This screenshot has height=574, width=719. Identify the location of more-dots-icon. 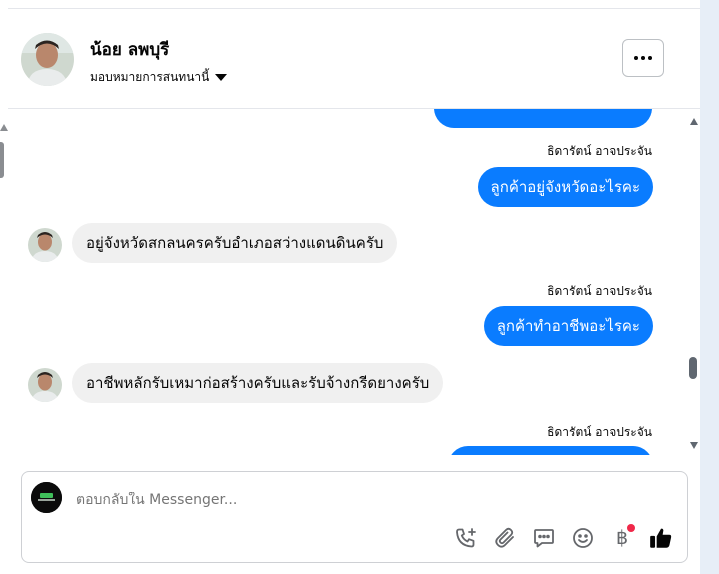
(636, 58).